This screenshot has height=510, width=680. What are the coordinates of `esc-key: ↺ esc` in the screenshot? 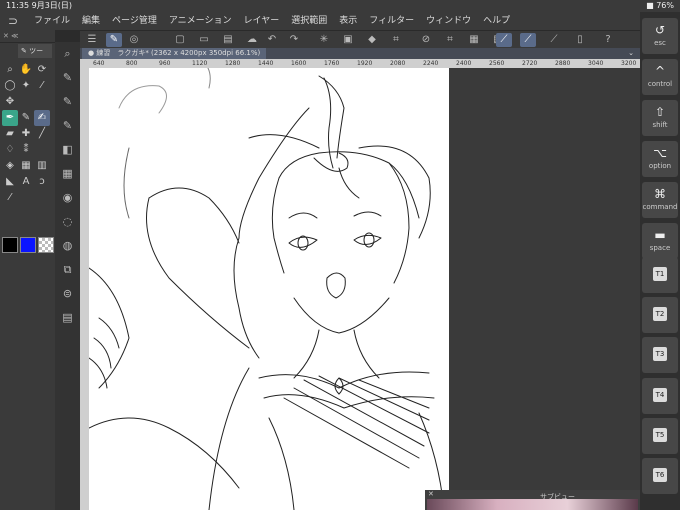 It's located at (660, 36).